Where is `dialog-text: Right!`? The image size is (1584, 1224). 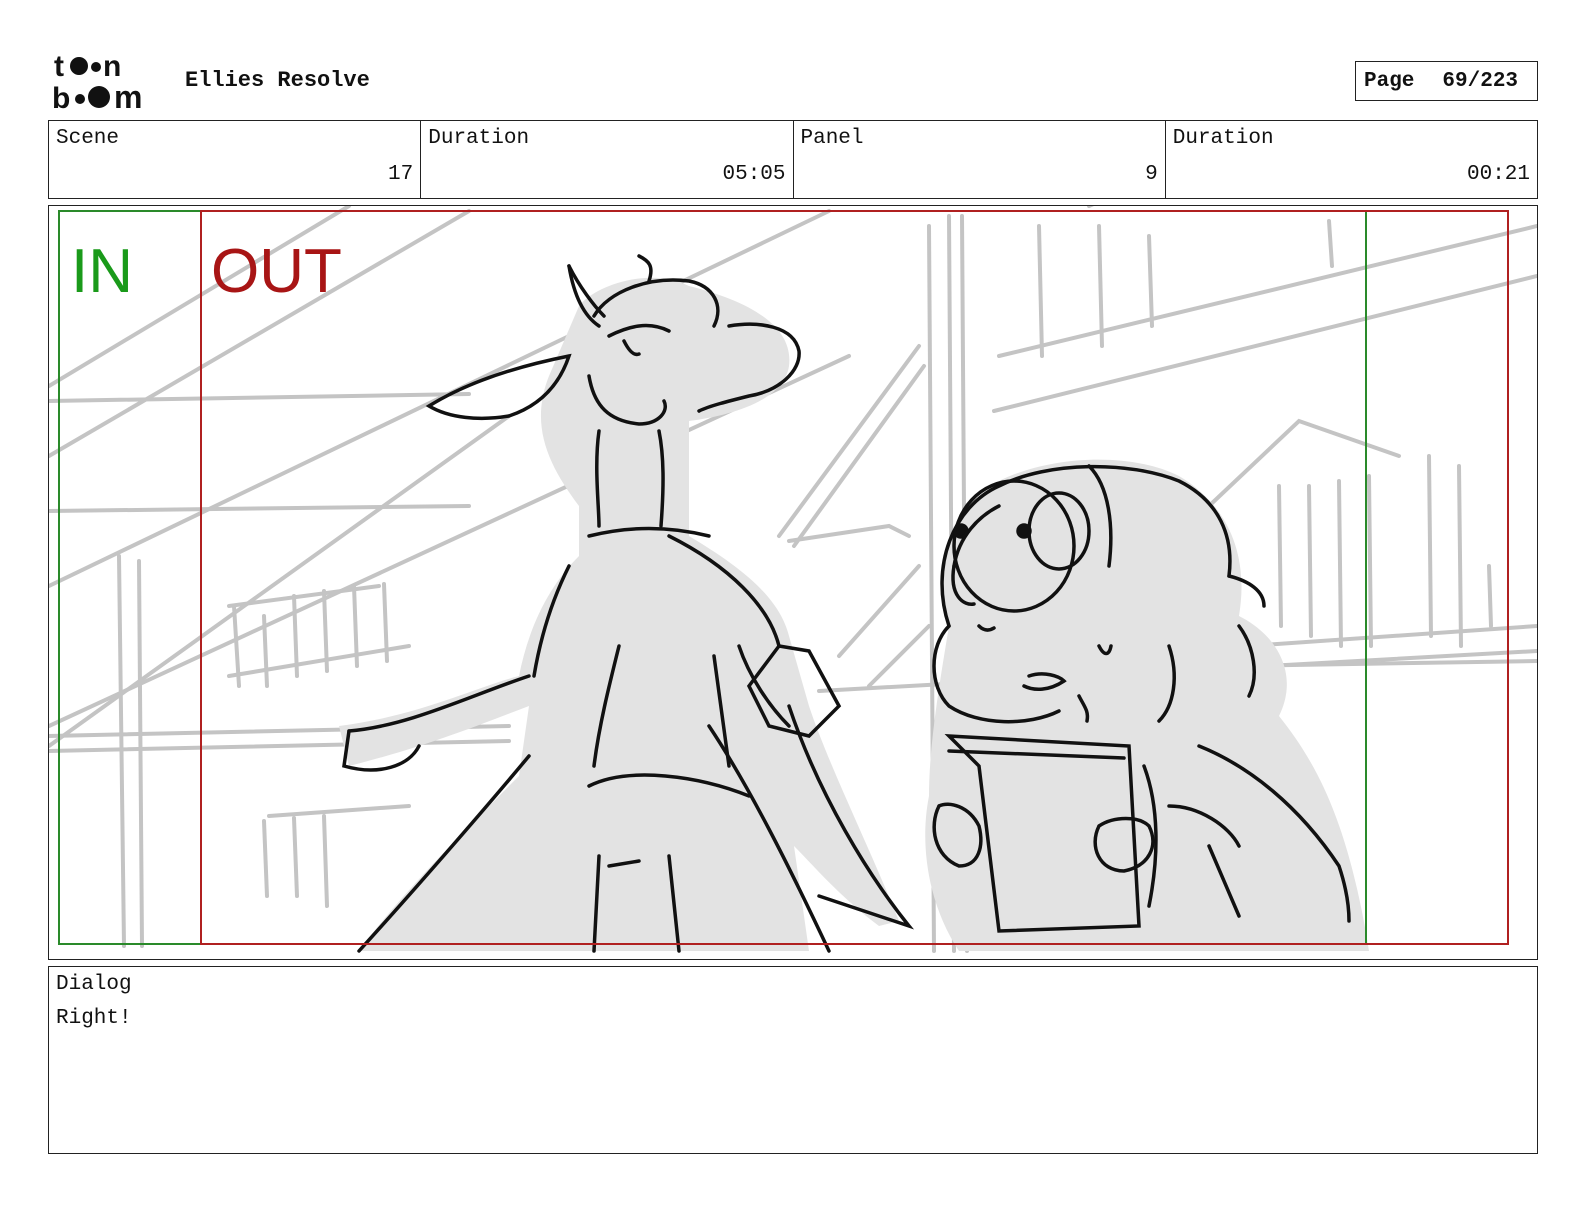
dialog-text: Right! is located at coordinates (94, 1018).